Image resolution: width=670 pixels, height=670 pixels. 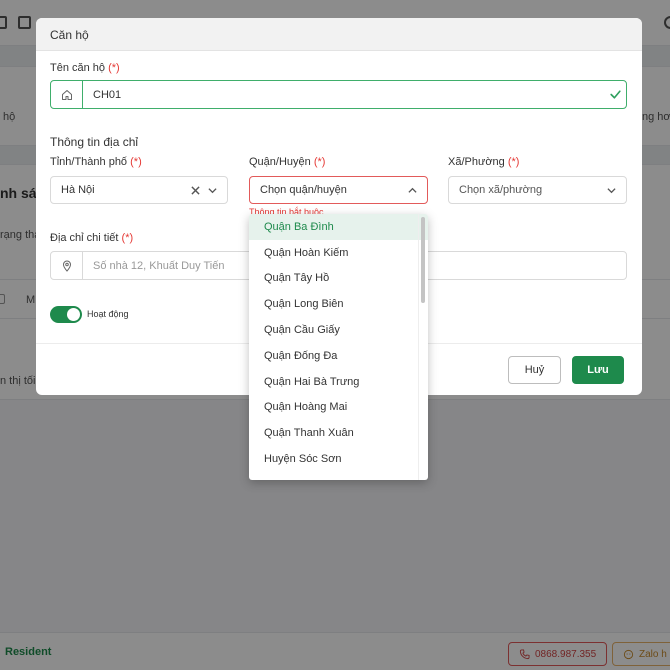 I want to click on active-toggle, so click(x=66, y=314).